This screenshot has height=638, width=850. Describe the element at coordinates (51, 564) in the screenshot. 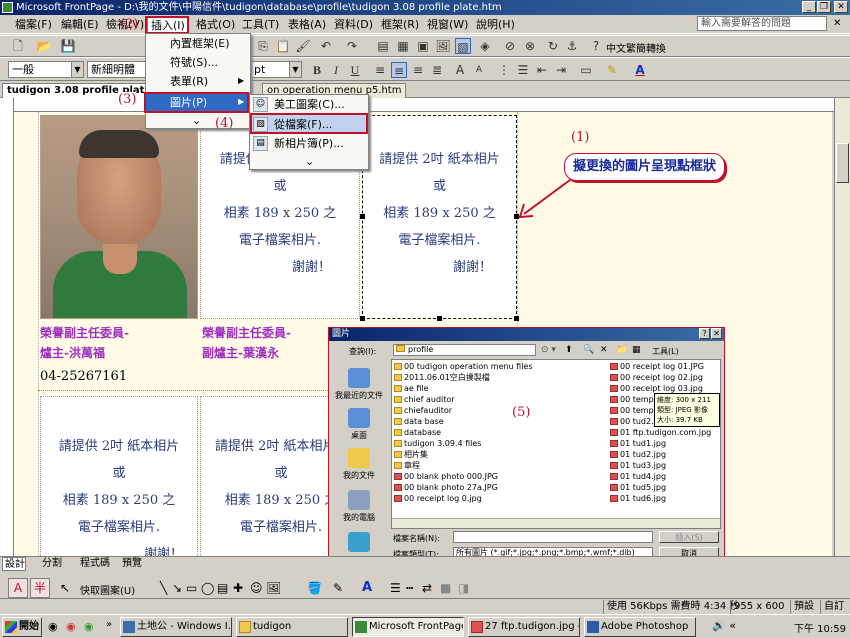

I see `tab-split: 分割` at that location.